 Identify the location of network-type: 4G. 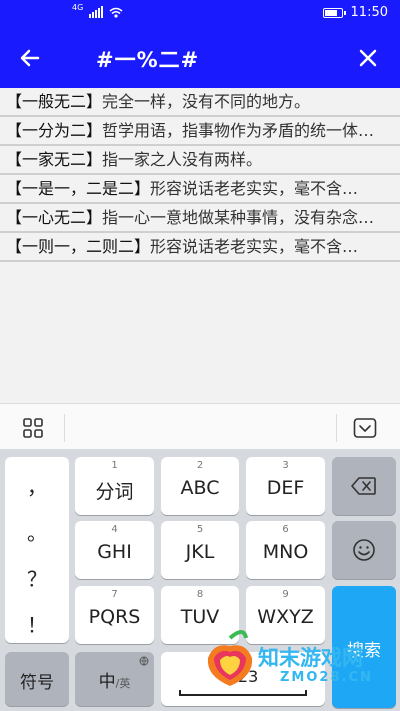
(78, 7).